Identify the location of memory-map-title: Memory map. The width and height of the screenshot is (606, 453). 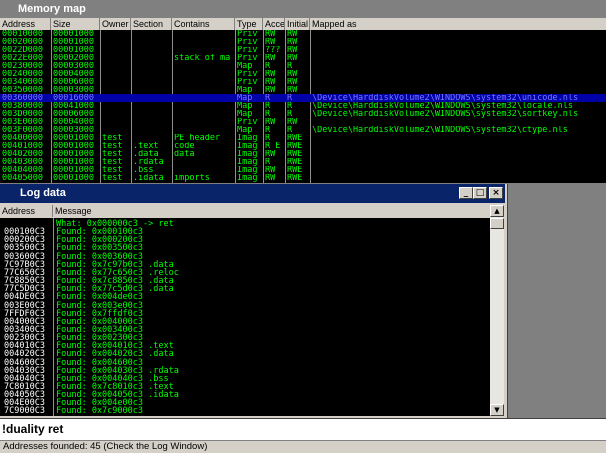
(52, 9).